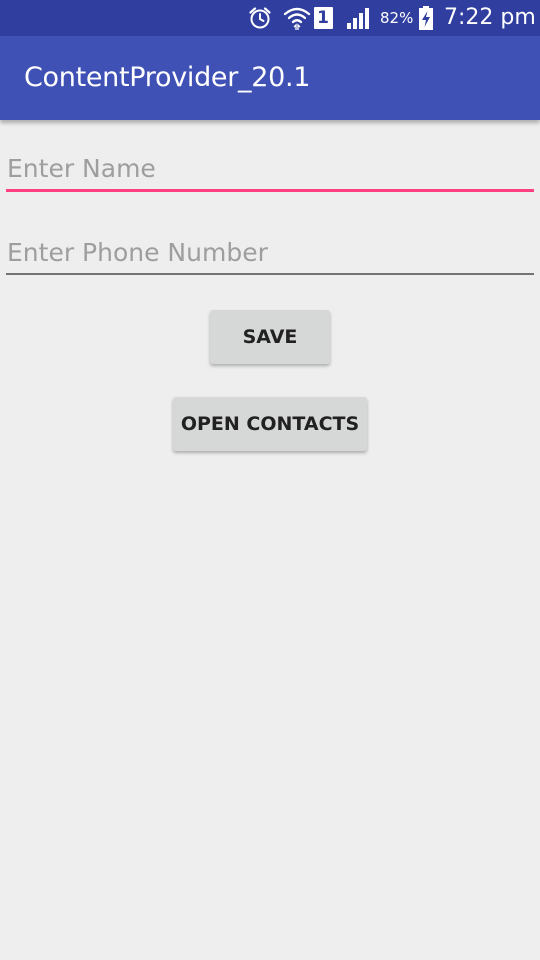 Image resolution: width=540 pixels, height=960 pixels. What do you see at coordinates (270, 424) in the screenshot?
I see `open-contacts-button: OPEN CONTACTS` at bounding box center [270, 424].